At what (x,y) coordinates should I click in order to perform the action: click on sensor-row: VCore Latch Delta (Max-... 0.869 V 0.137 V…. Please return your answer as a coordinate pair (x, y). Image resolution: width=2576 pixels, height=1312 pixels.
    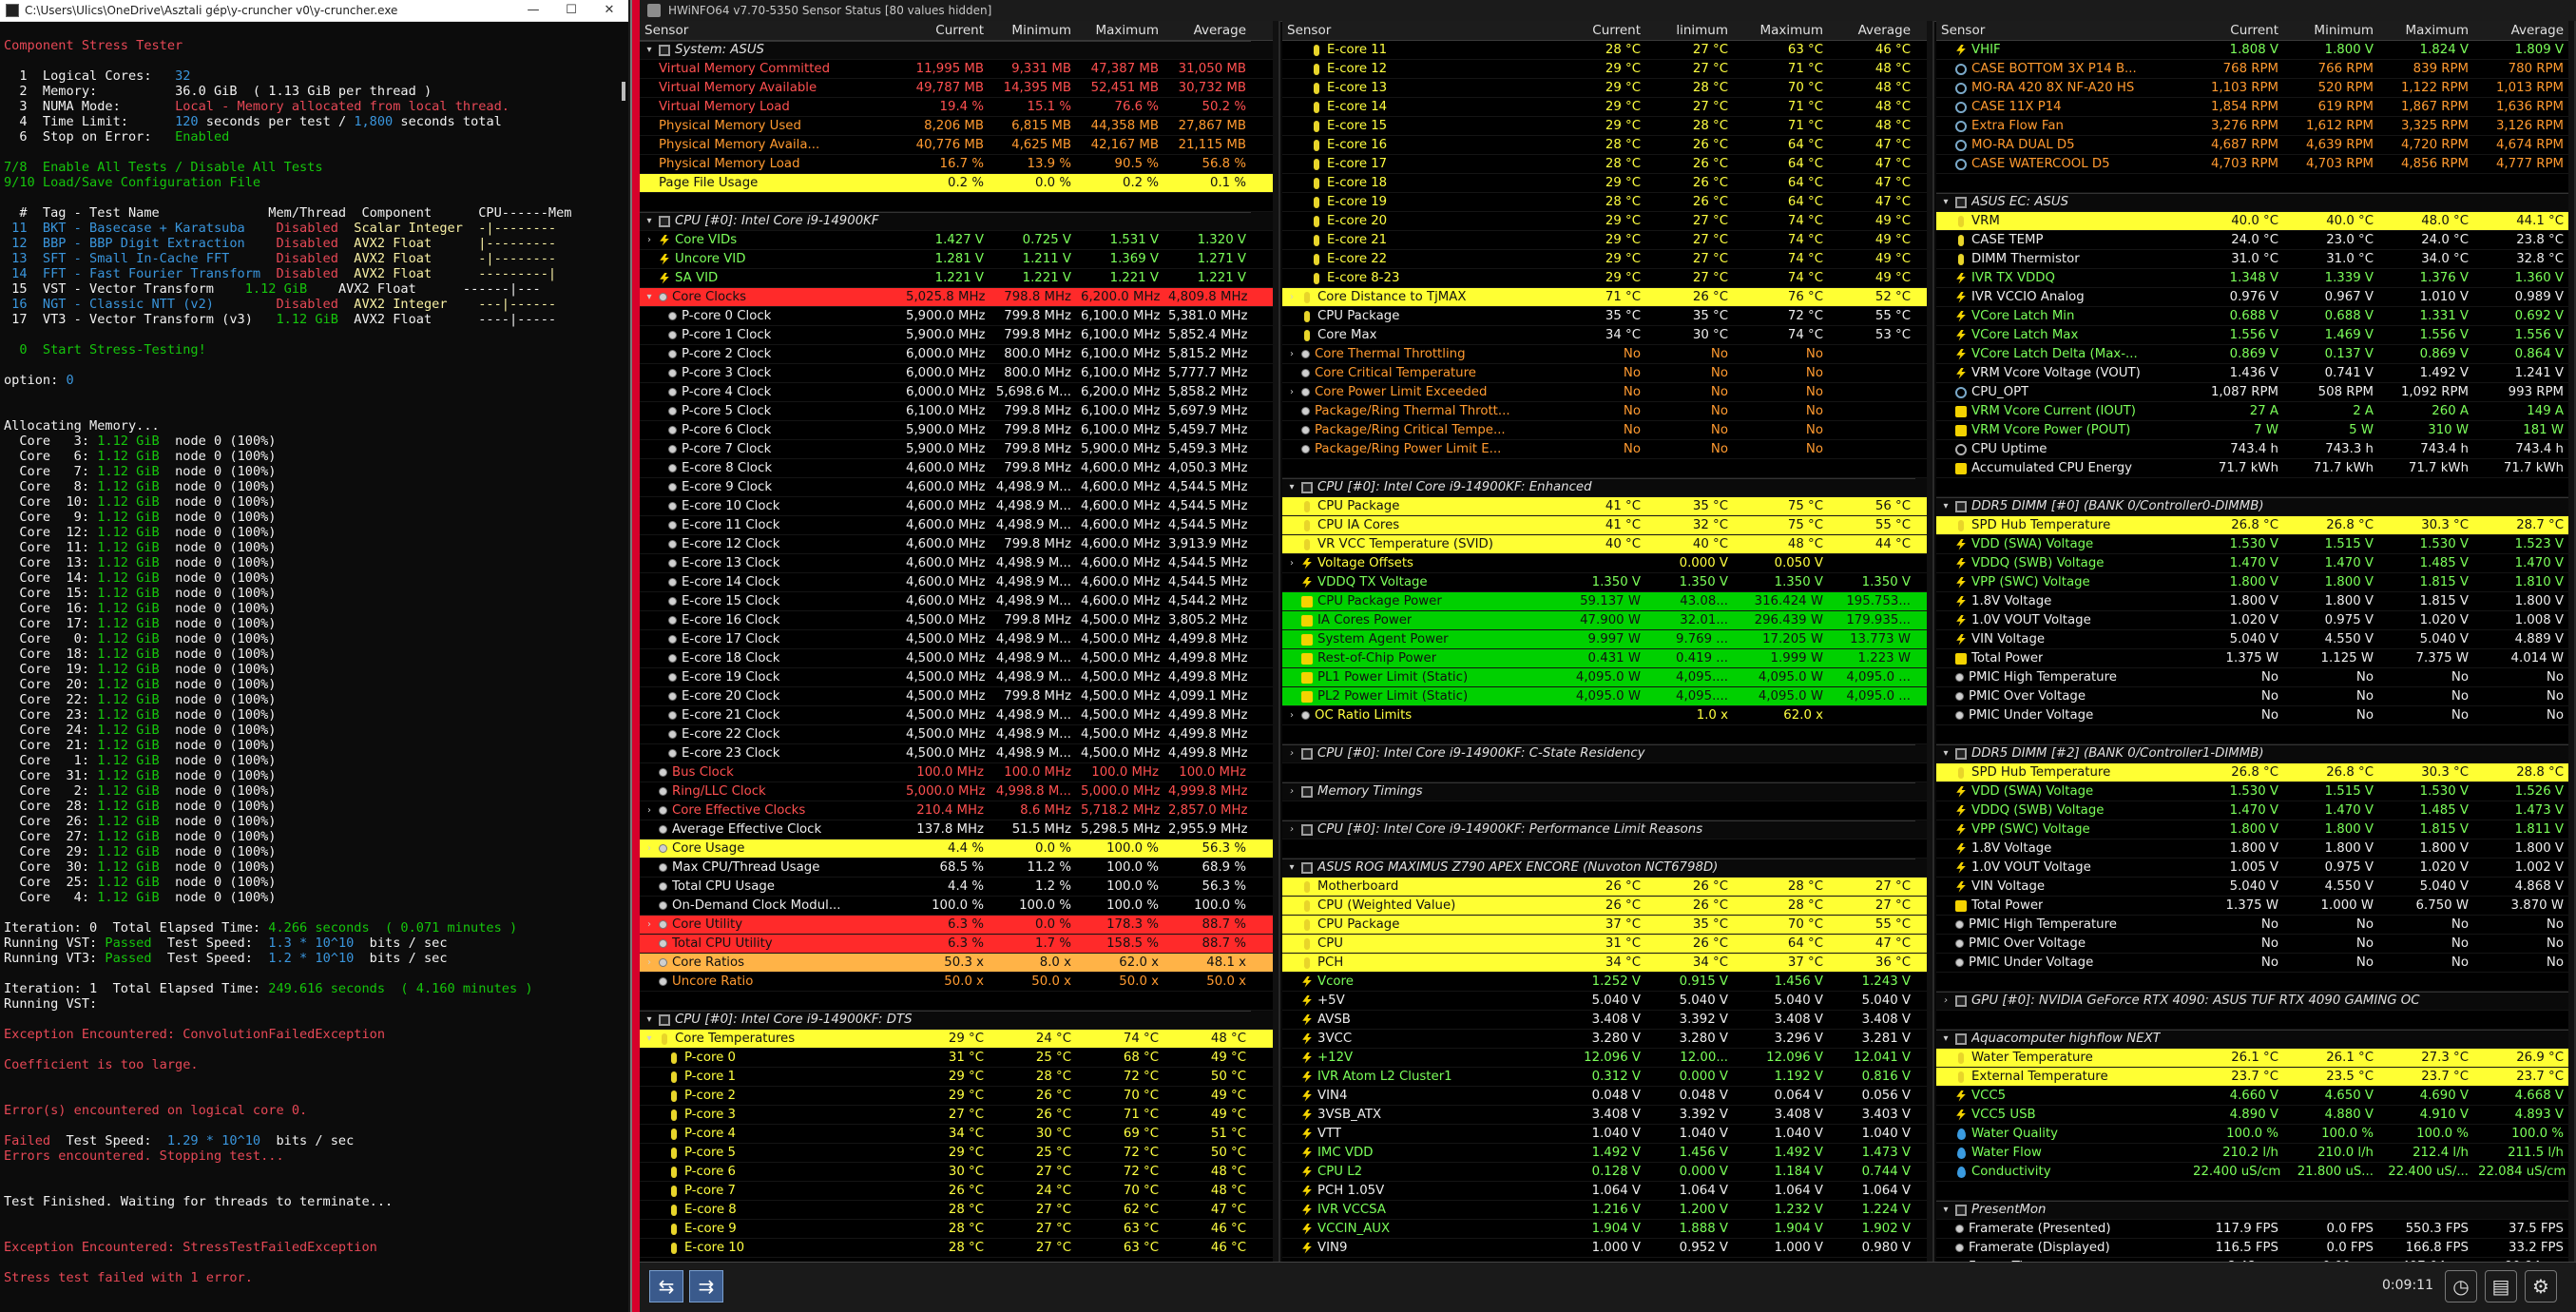
    Looking at the image, I should click on (2255, 354).